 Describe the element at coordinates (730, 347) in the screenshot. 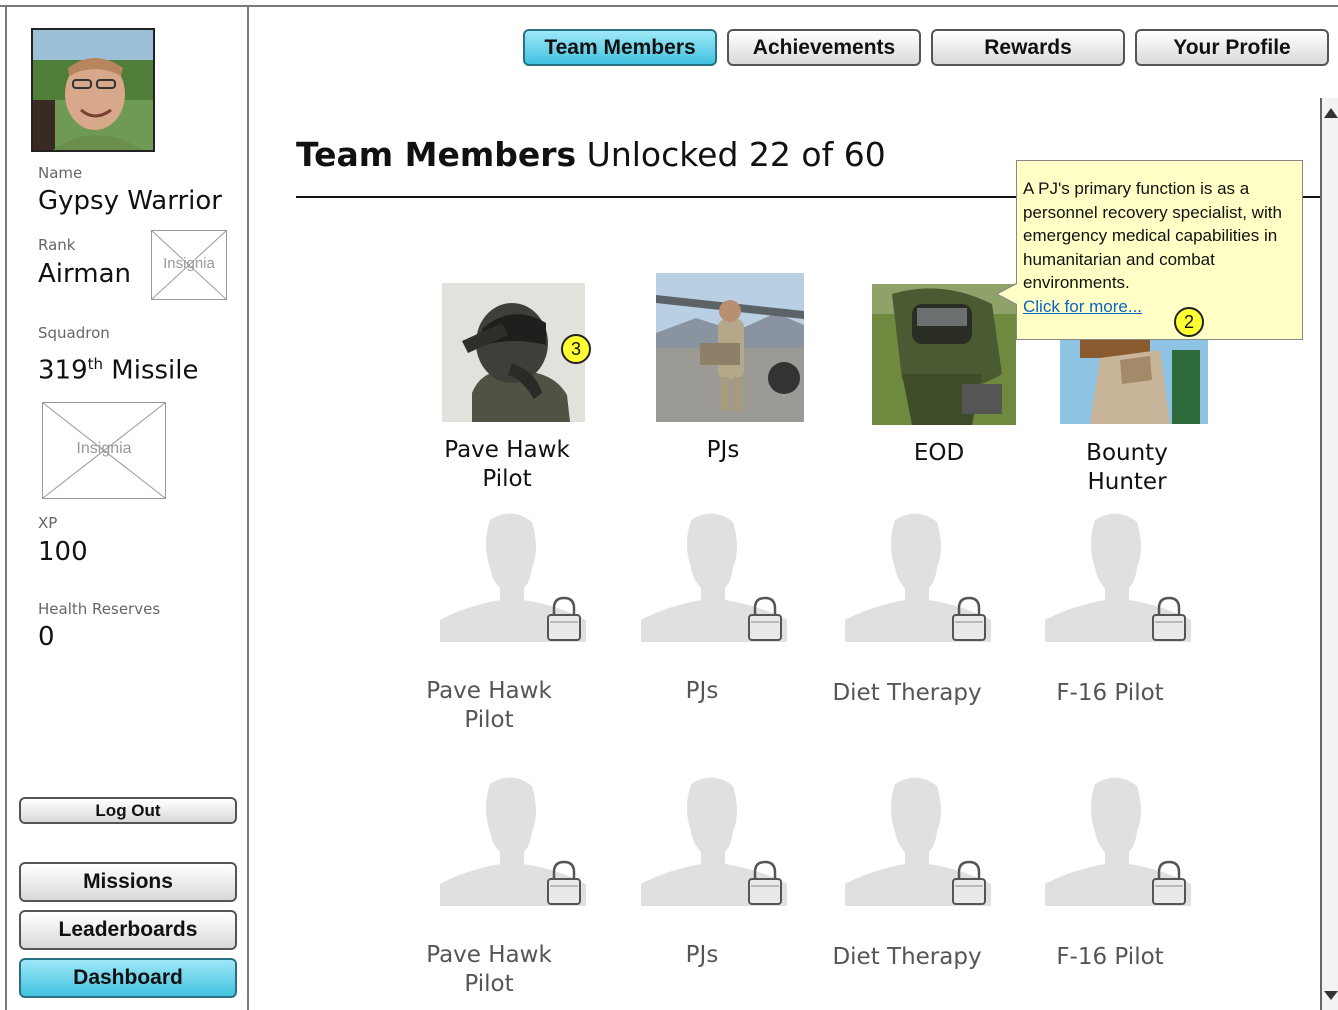

I see `member-image-pjs` at that location.